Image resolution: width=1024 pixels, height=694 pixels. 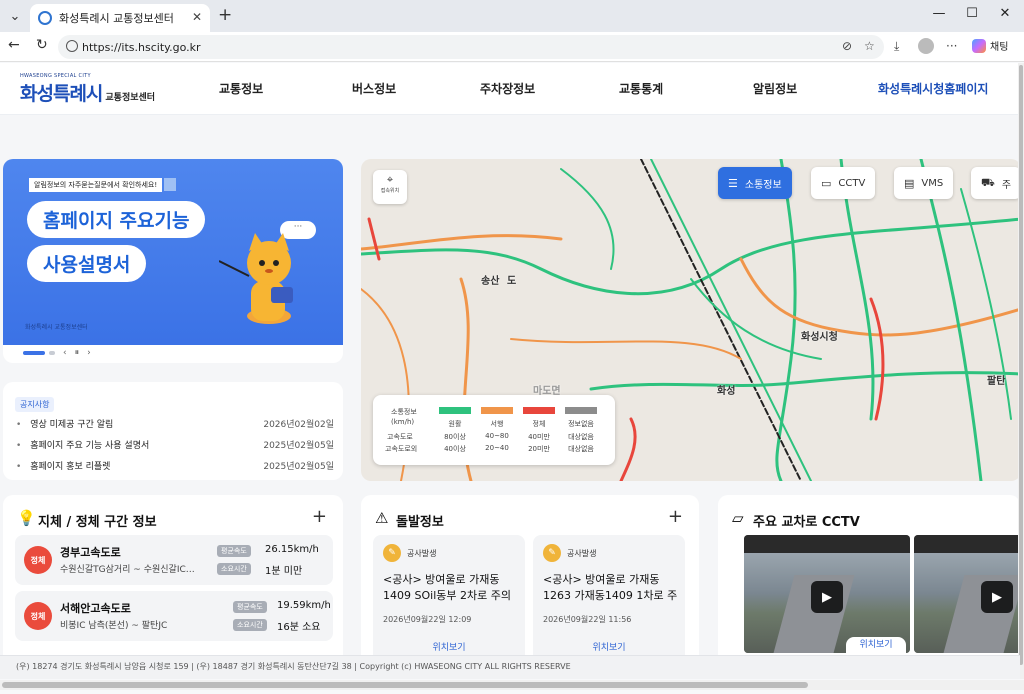 What do you see at coordinates (256, 278) in the screenshot?
I see `mascot-illustration` at bounding box center [256, 278].